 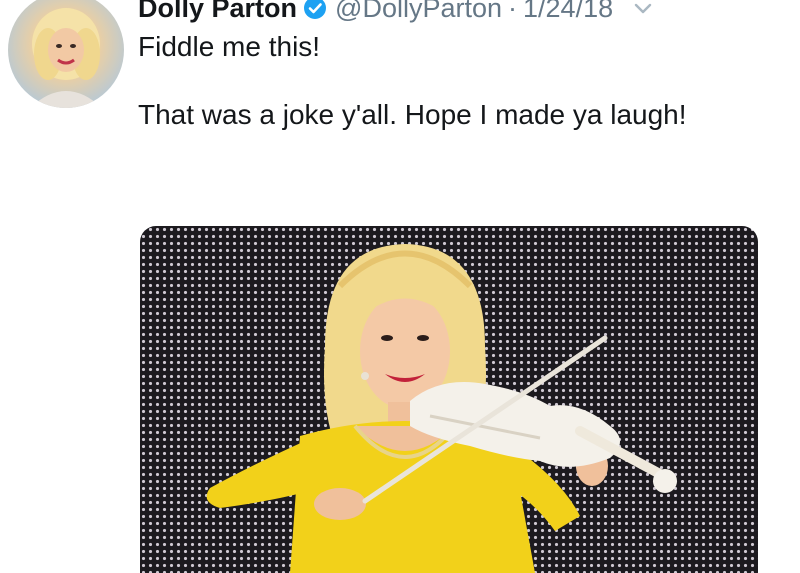 I want to click on chevron-down-icon, so click(x=643, y=10).